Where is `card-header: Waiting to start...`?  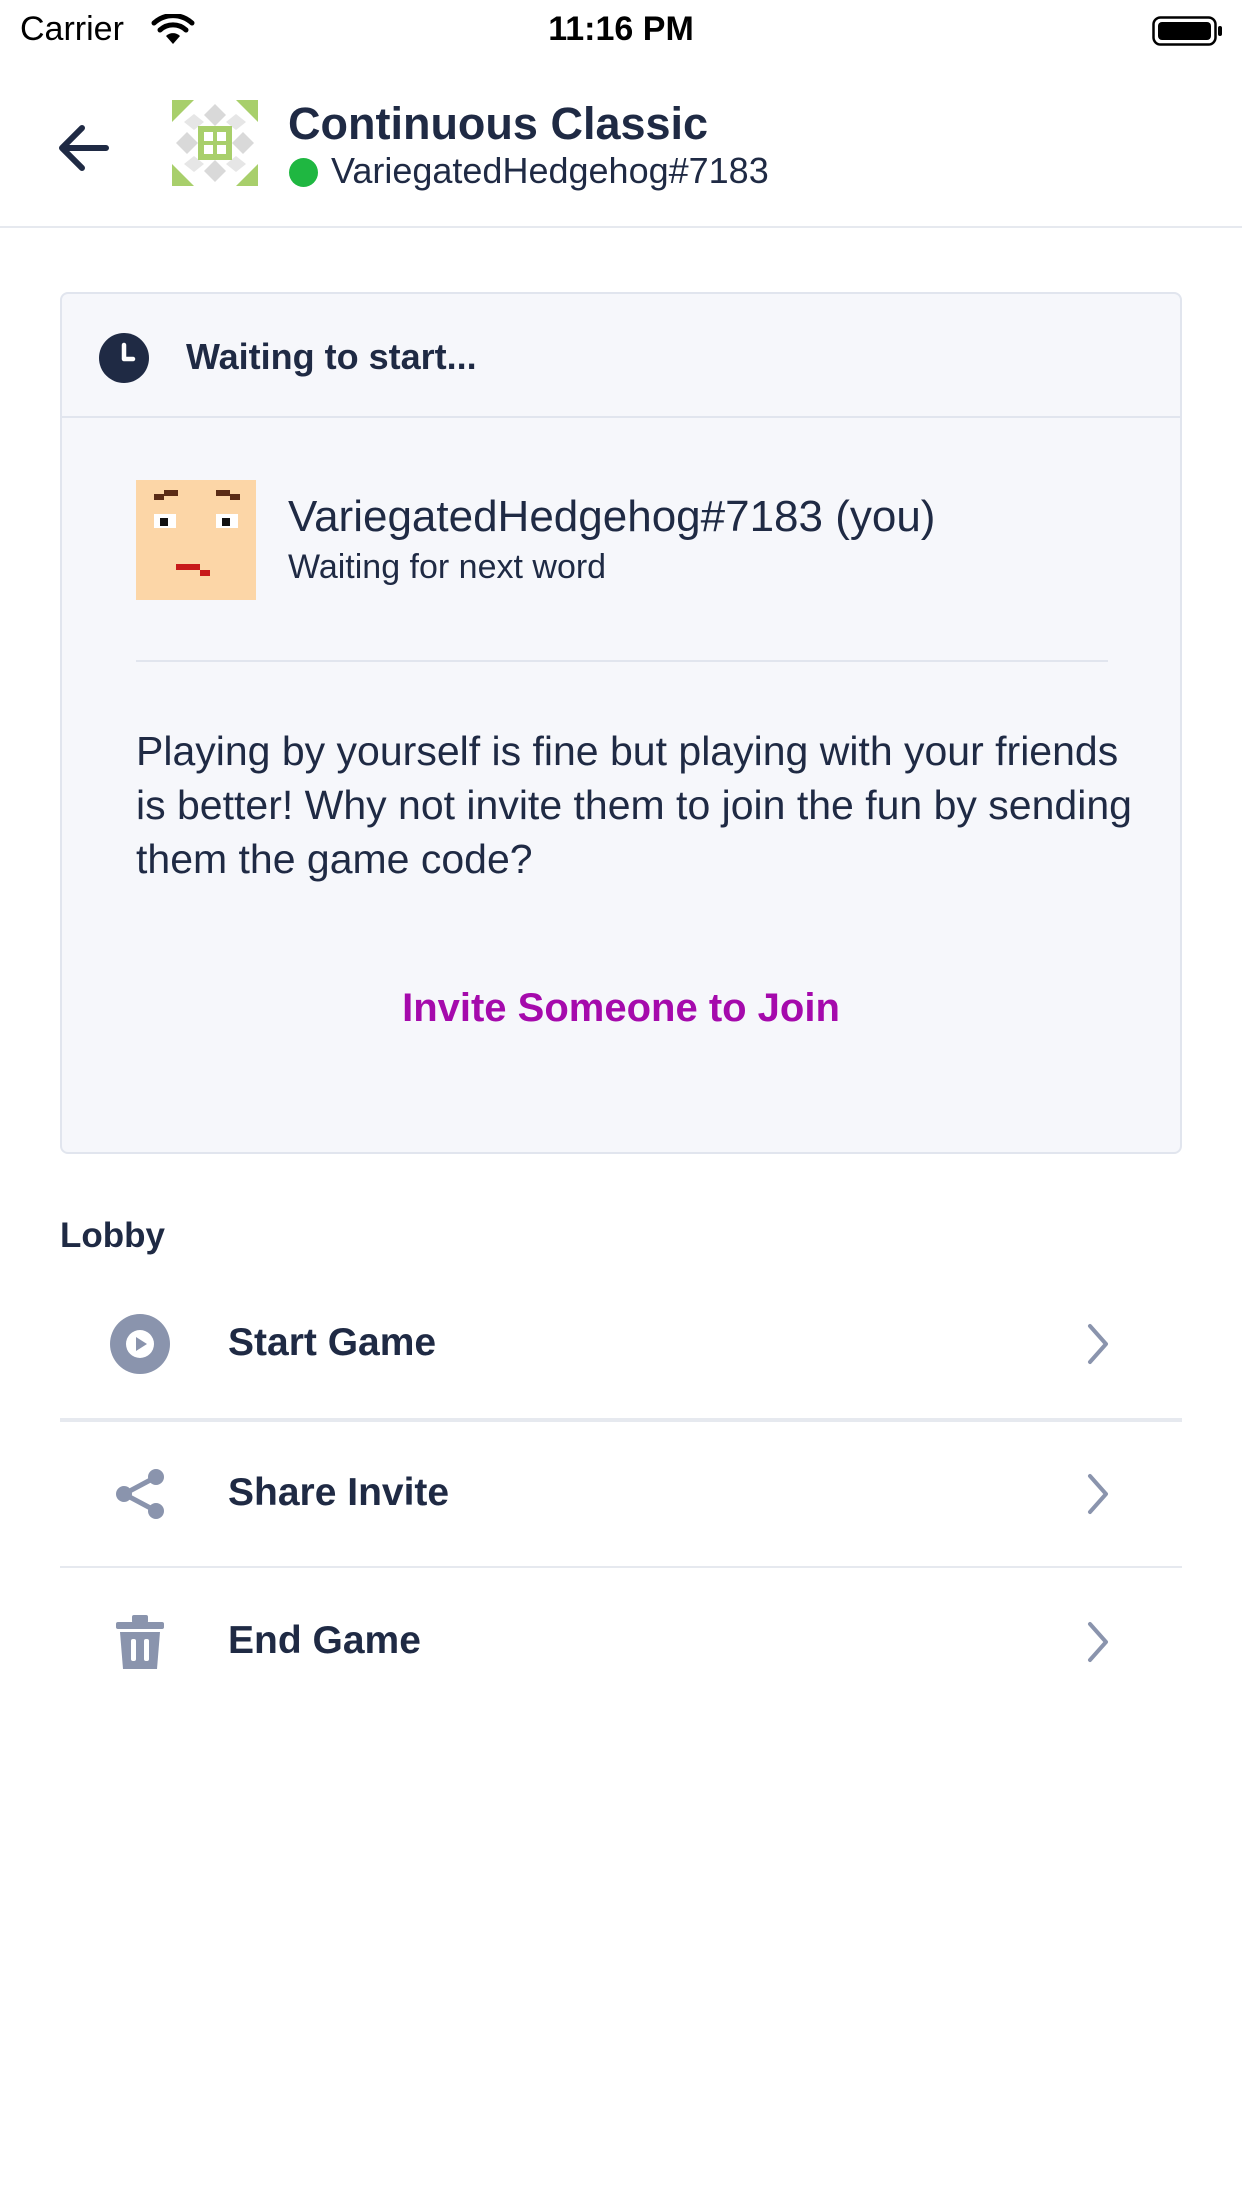 card-header: Waiting to start... is located at coordinates (621, 356).